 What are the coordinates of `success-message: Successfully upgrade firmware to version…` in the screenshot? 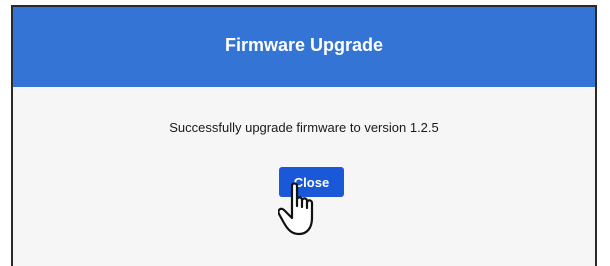 It's located at (304, 127).